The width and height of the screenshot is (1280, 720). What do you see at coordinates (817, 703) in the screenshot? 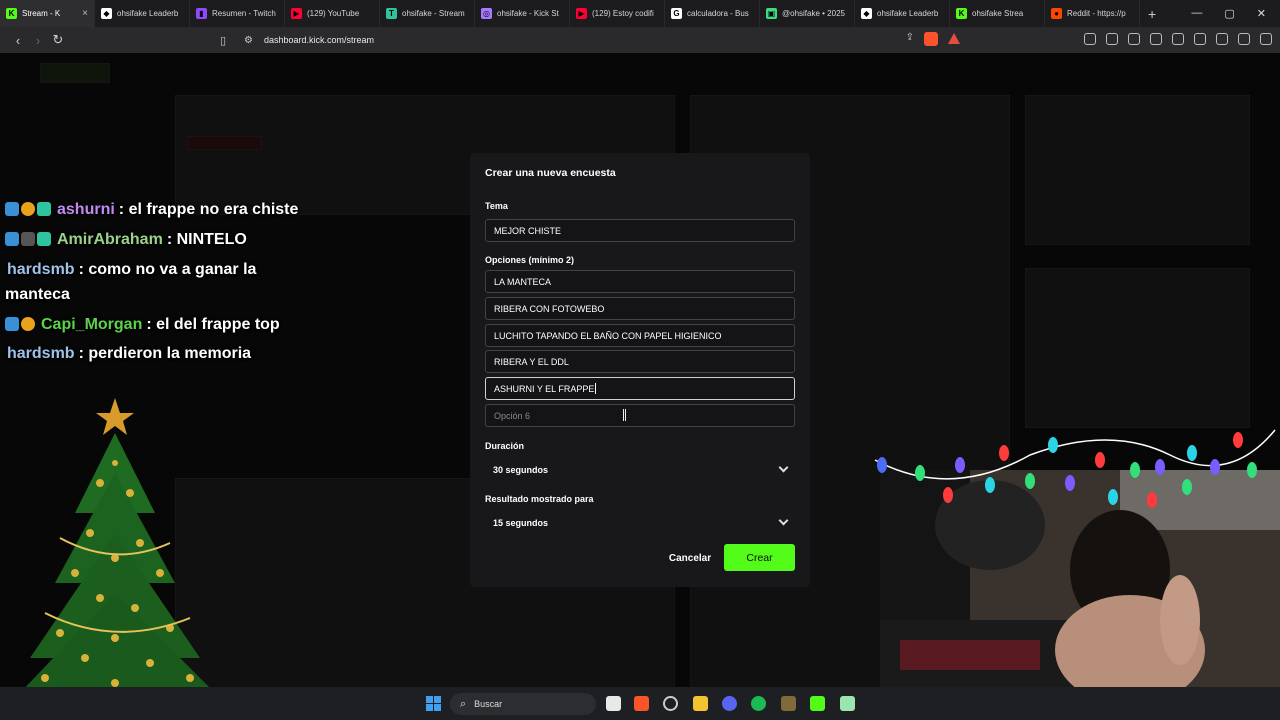
I see `kick-app-icon` at bounding box center [817, 703].